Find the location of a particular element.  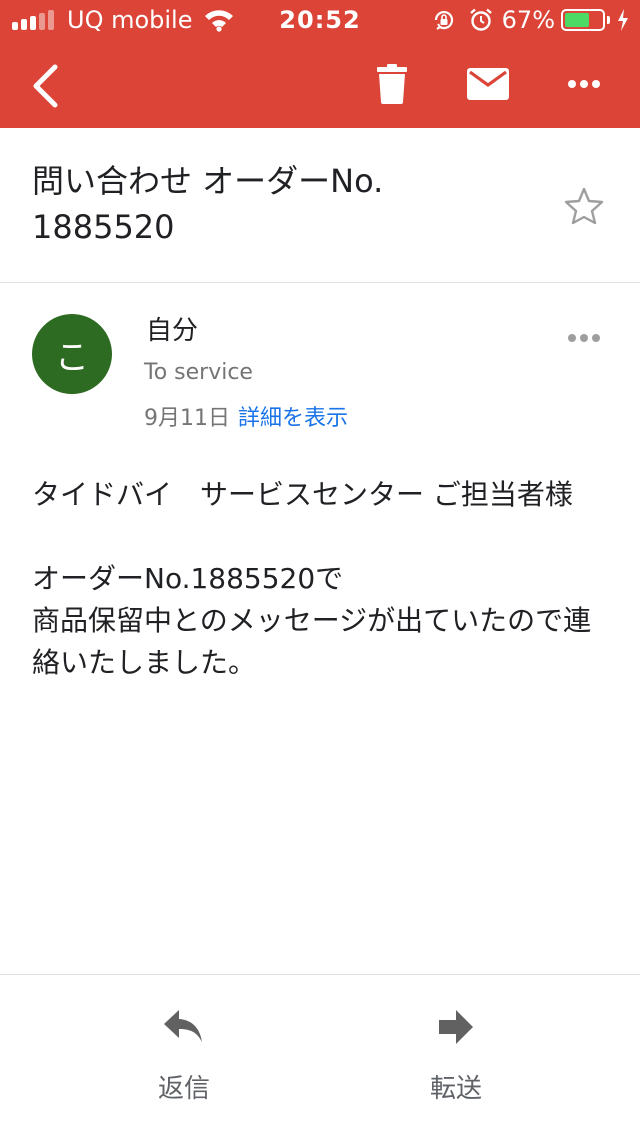

date-line: 9月11日 詳細を表示 is located at coordinates (246, 416).